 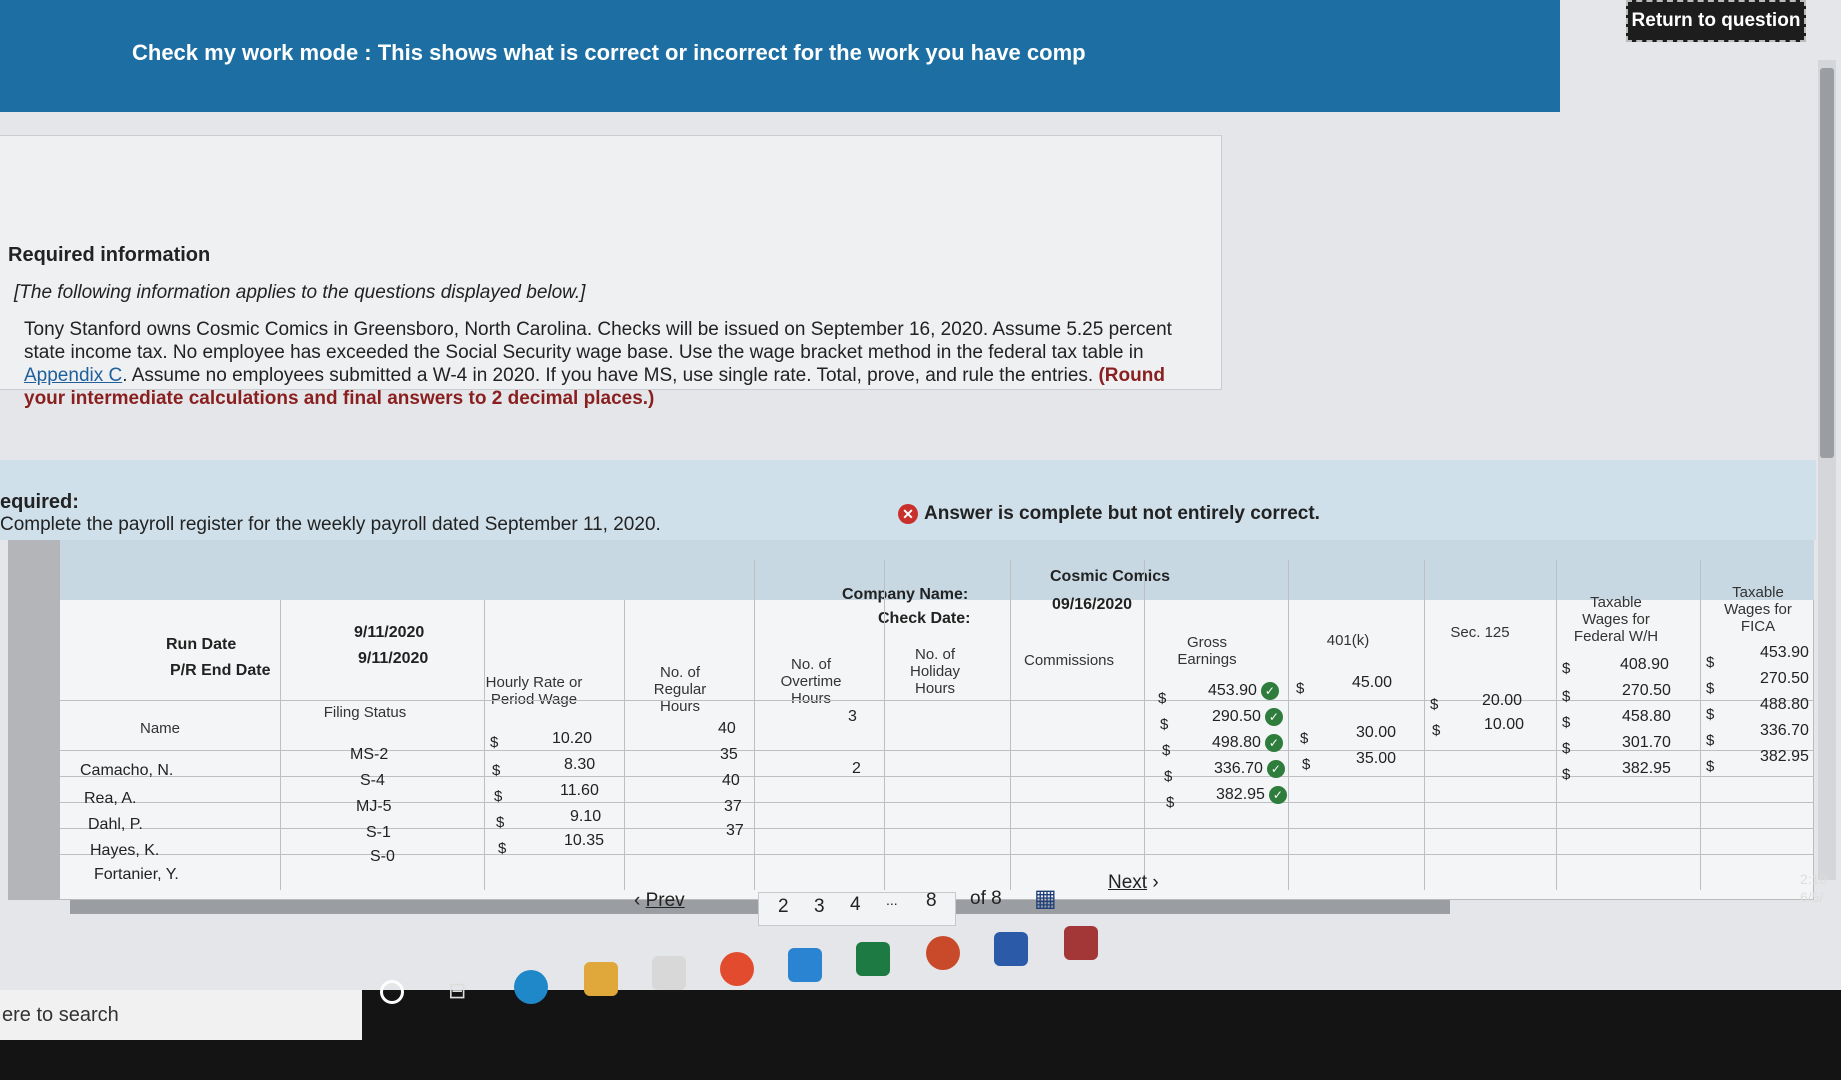 What do you see at coordinates (1813, 888) in the screenshot?
I see `system-clock: 2:10 6/5/` at bounding box center [1813, 888].